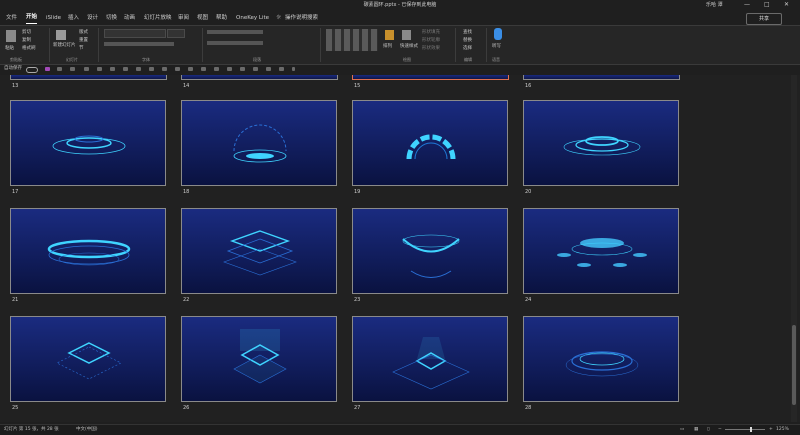 This screenshot has height=435, width=800. What do you see at coordinates (496, 59) in the screenshot?
I see `voice-group-label: 语音` at bounding box center [496, 59].